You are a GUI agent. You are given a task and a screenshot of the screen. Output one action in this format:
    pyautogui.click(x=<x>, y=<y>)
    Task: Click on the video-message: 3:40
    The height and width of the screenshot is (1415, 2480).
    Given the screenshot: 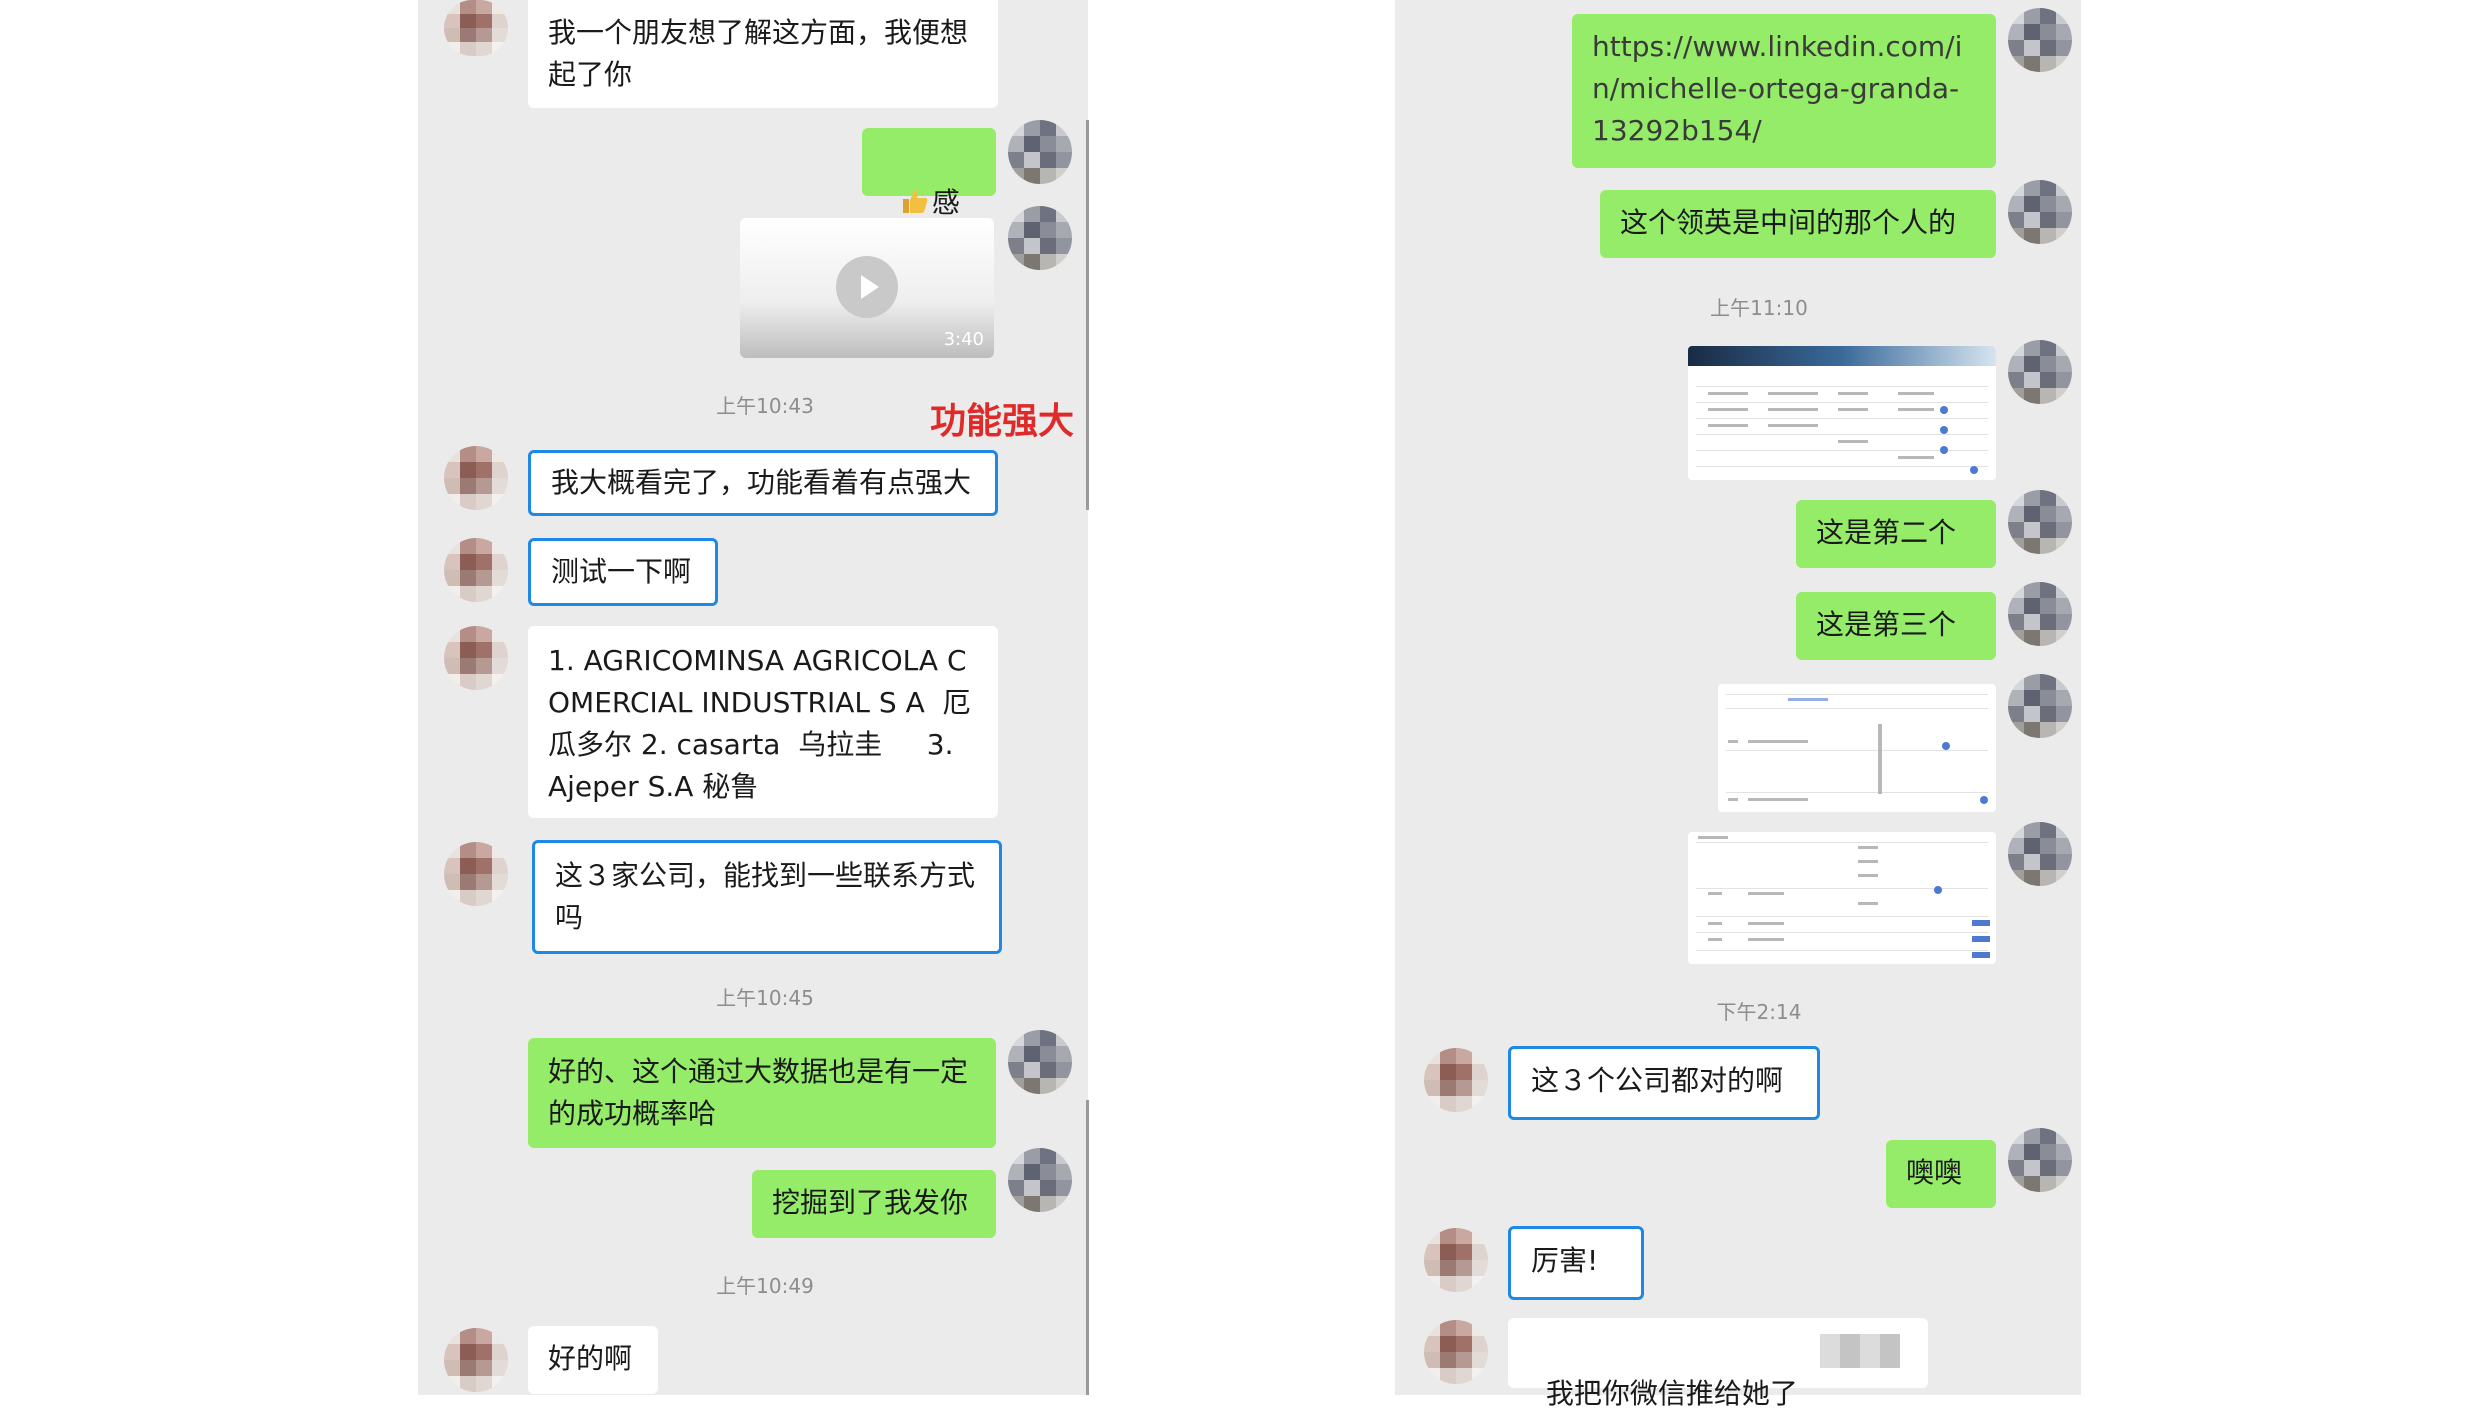 What is the action you would take?
    pyautogui.click(x=867, y=288)
    